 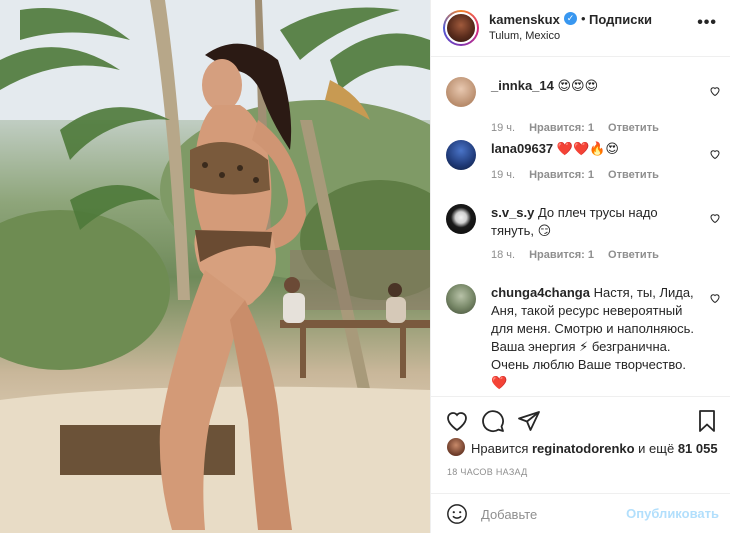 I want to click on author-username: kamenskux, so click(x=524, y=19).